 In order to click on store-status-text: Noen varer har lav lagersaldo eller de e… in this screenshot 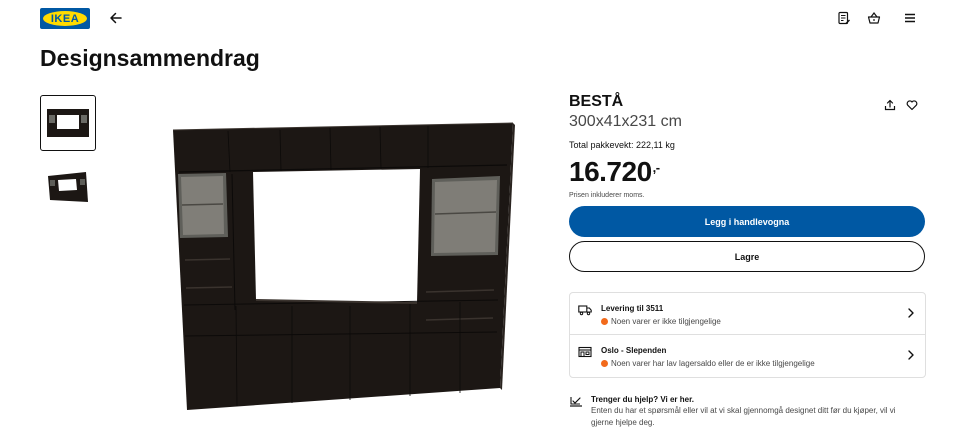, I will do `click(713, 363)`.